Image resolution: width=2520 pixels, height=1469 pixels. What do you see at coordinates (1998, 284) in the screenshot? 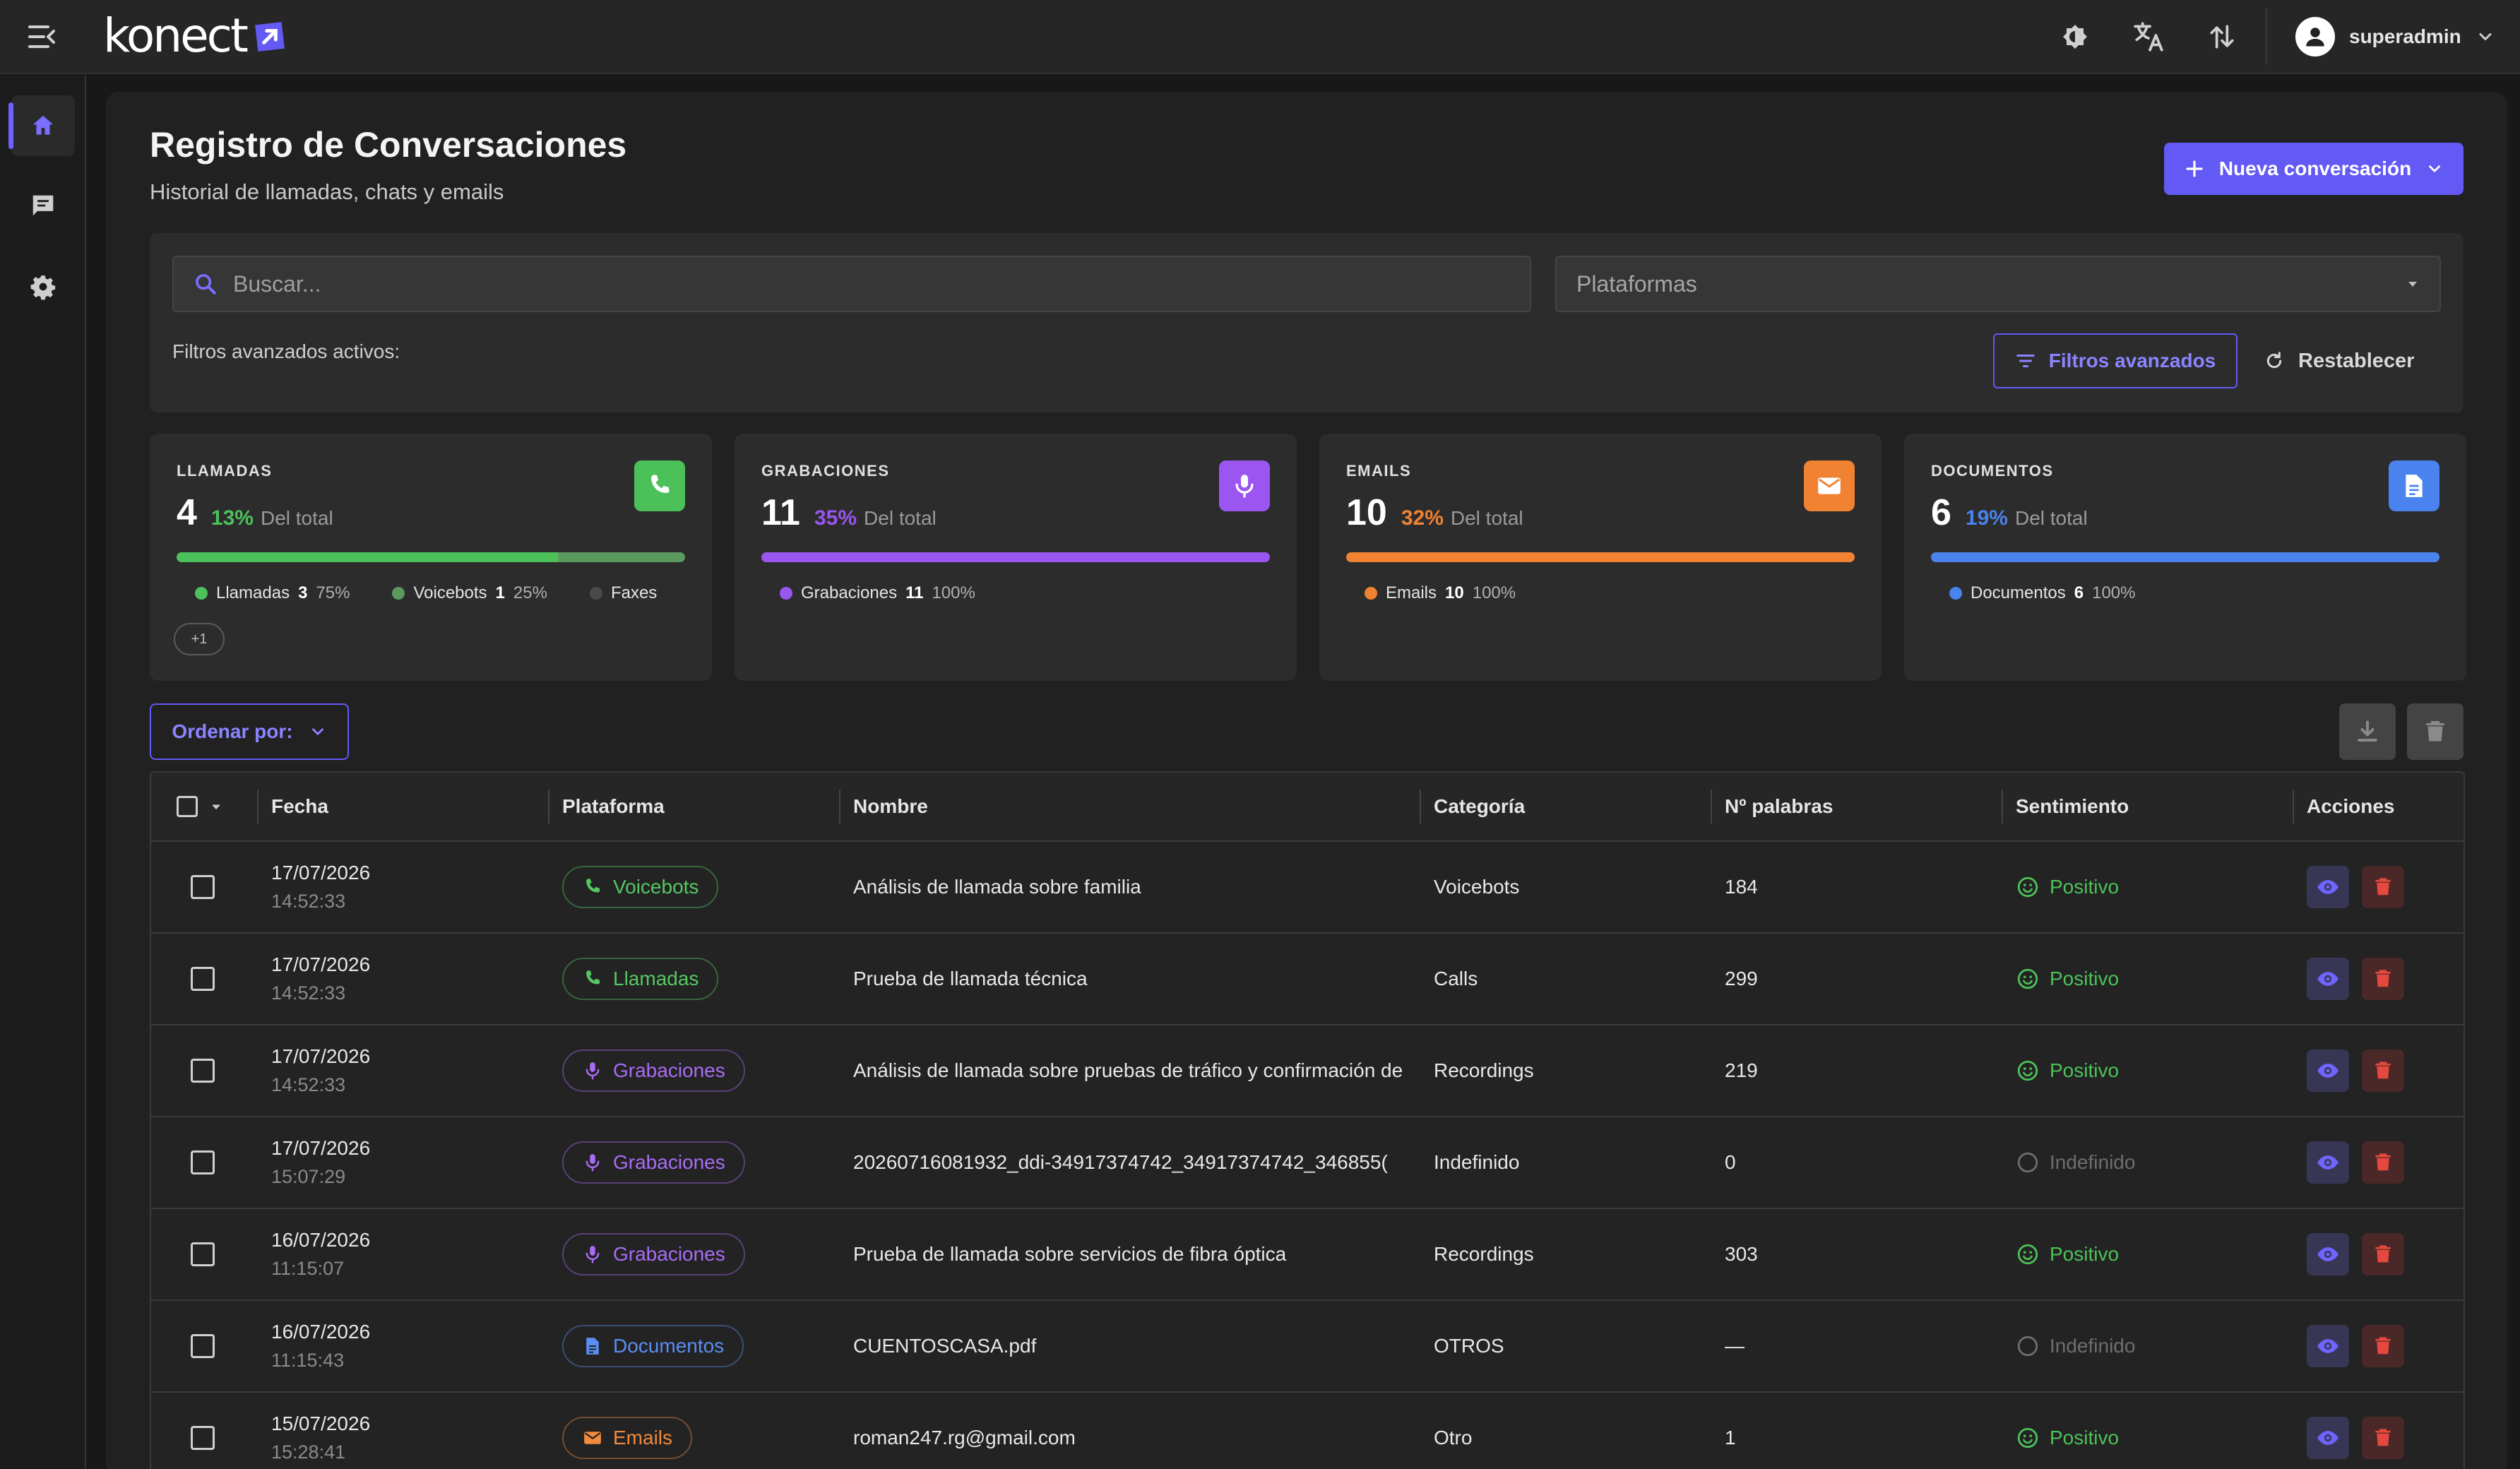
I see `platforms-select: Plataformas` at bounding box center [1998, 284].